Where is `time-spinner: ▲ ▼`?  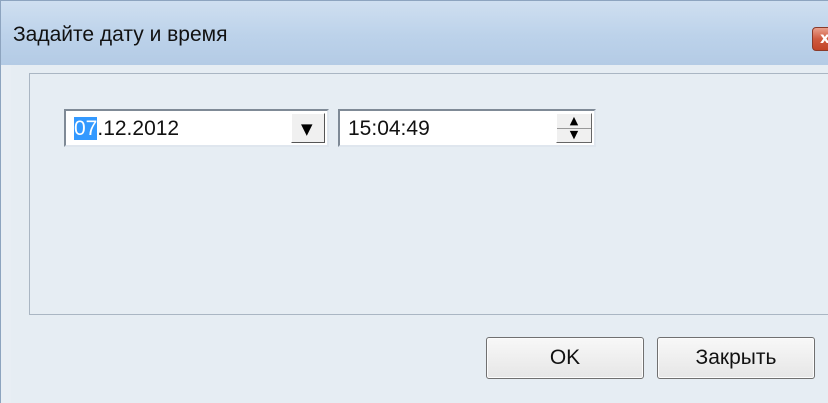
time-spinner: ▲ ▼ is located at coordinates (574, 128).